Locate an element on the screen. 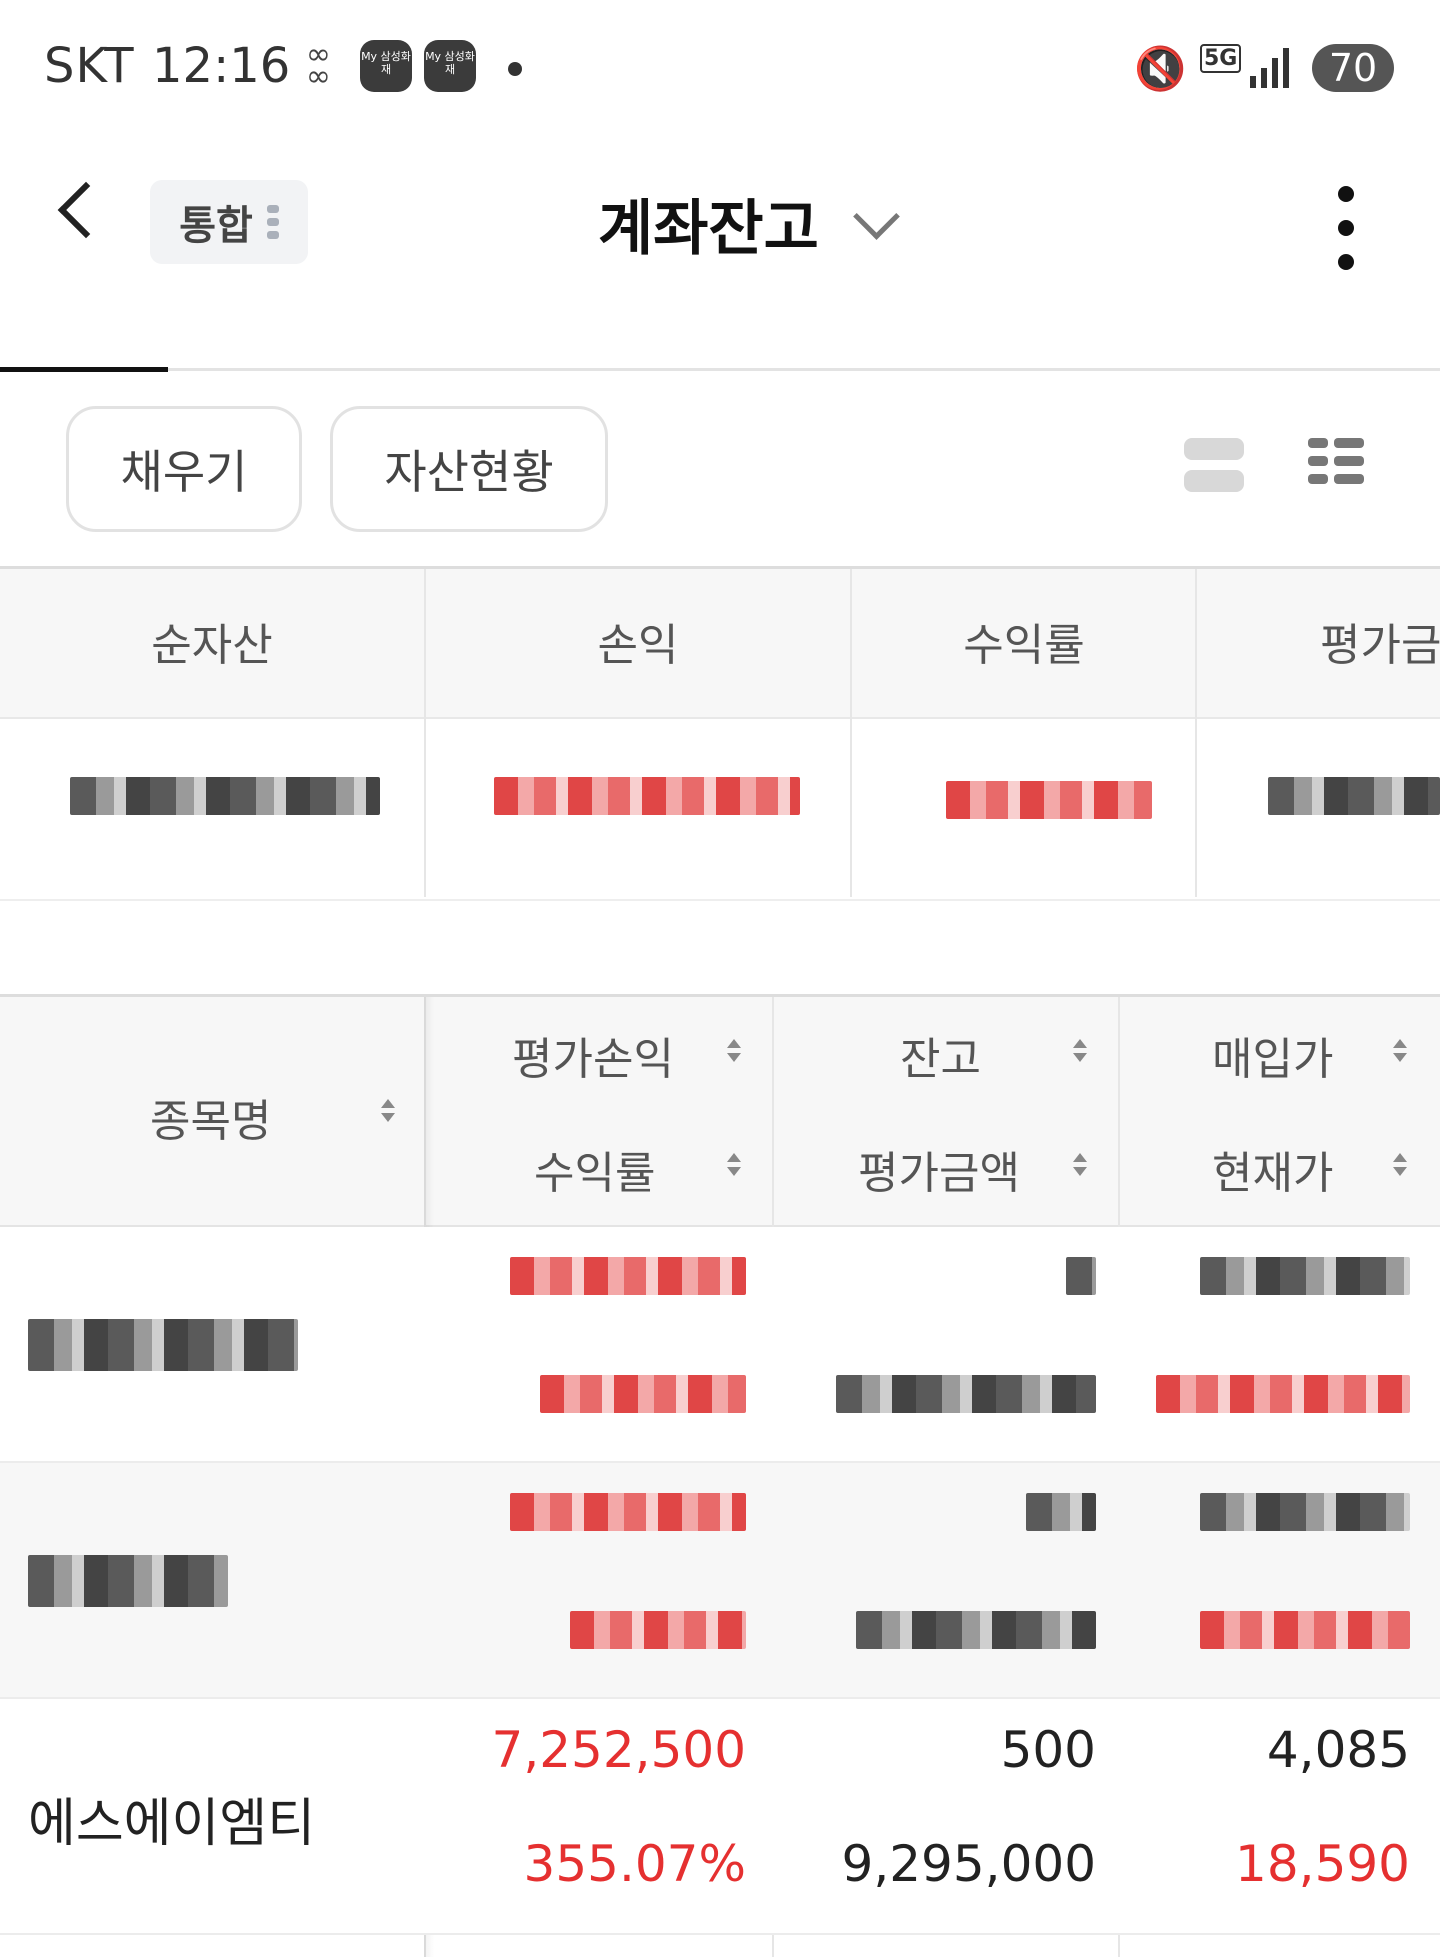 The image size is (1440, 1957). header-pnl: 평가손익 is located at coordinates (593, 1055).